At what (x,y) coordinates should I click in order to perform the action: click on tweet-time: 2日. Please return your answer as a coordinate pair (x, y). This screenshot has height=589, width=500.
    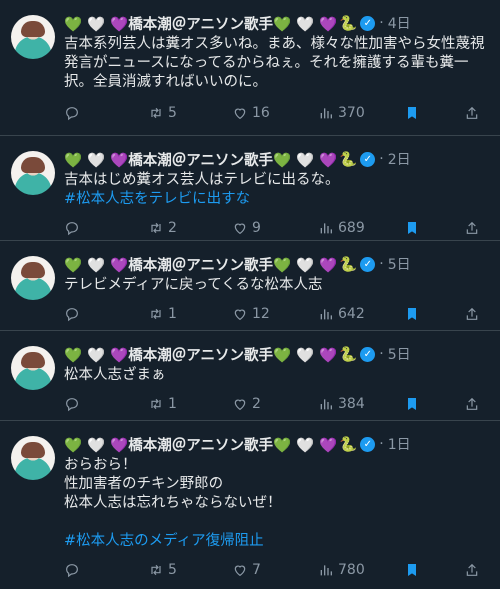
    Looking at the image, I should click on (399, 159).